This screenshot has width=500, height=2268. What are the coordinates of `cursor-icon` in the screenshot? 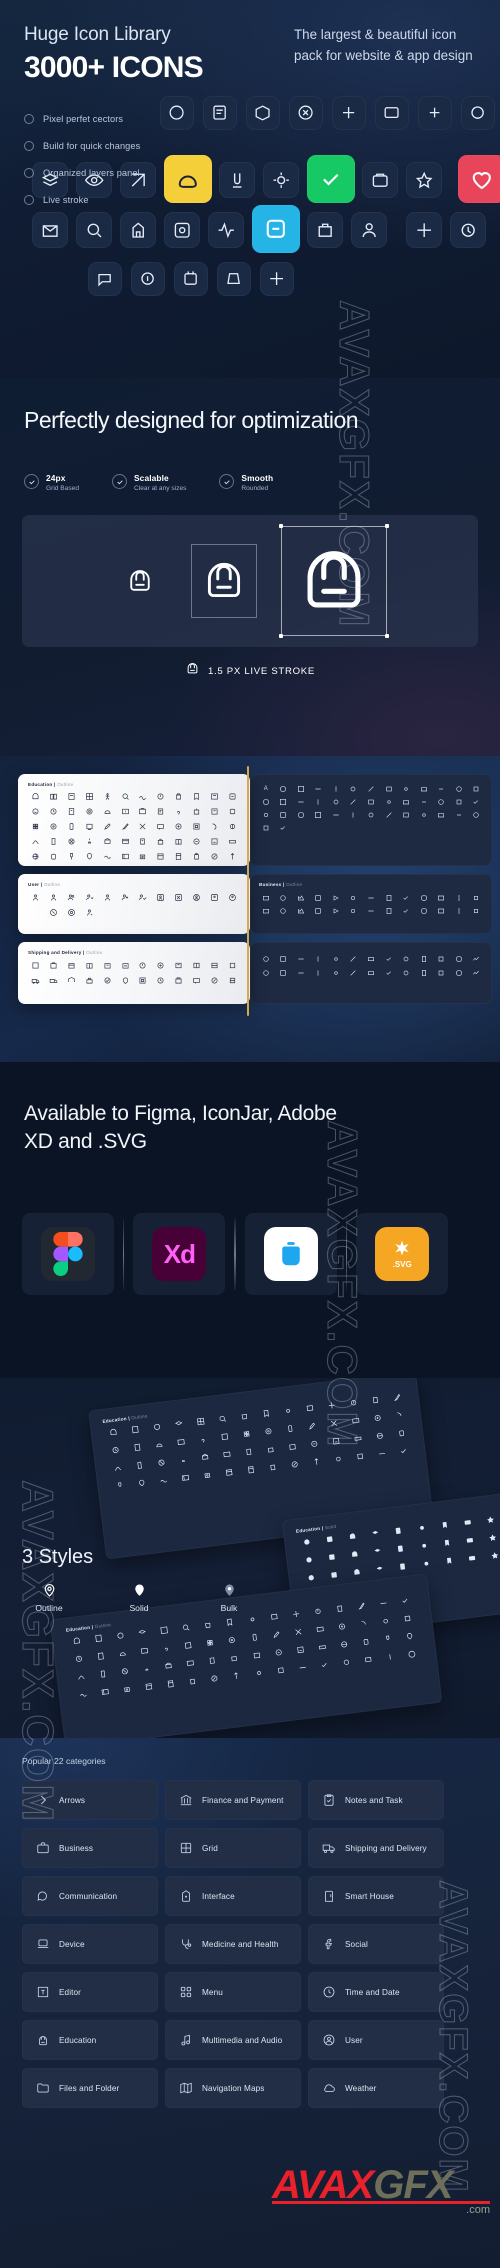 It's located at (186, 1896).